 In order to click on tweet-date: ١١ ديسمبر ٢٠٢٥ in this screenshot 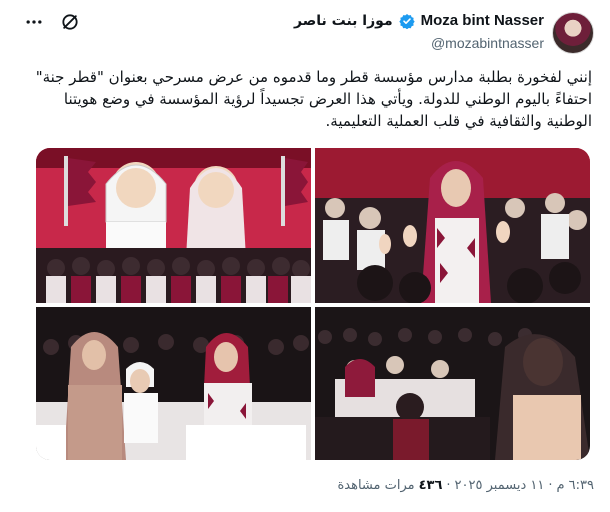, I will do `click(500, 485)`.